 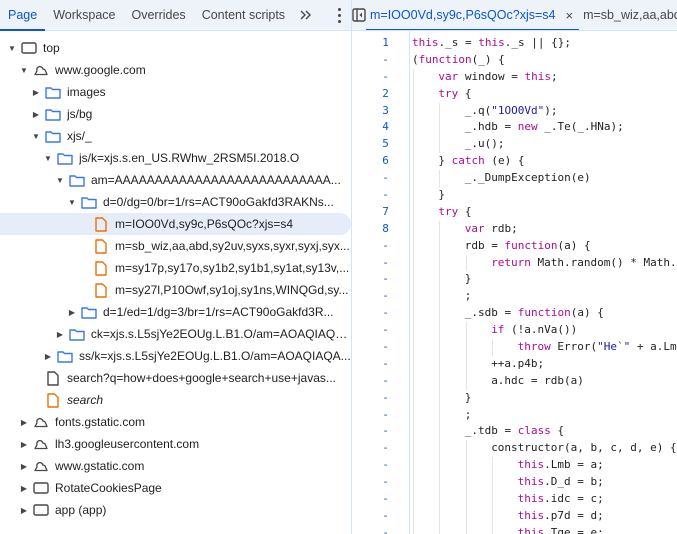 What do you see at coordinates (570, 15) in the screenshot?
I see `close-tab-icon: ×` at bounding box center [570, 15].